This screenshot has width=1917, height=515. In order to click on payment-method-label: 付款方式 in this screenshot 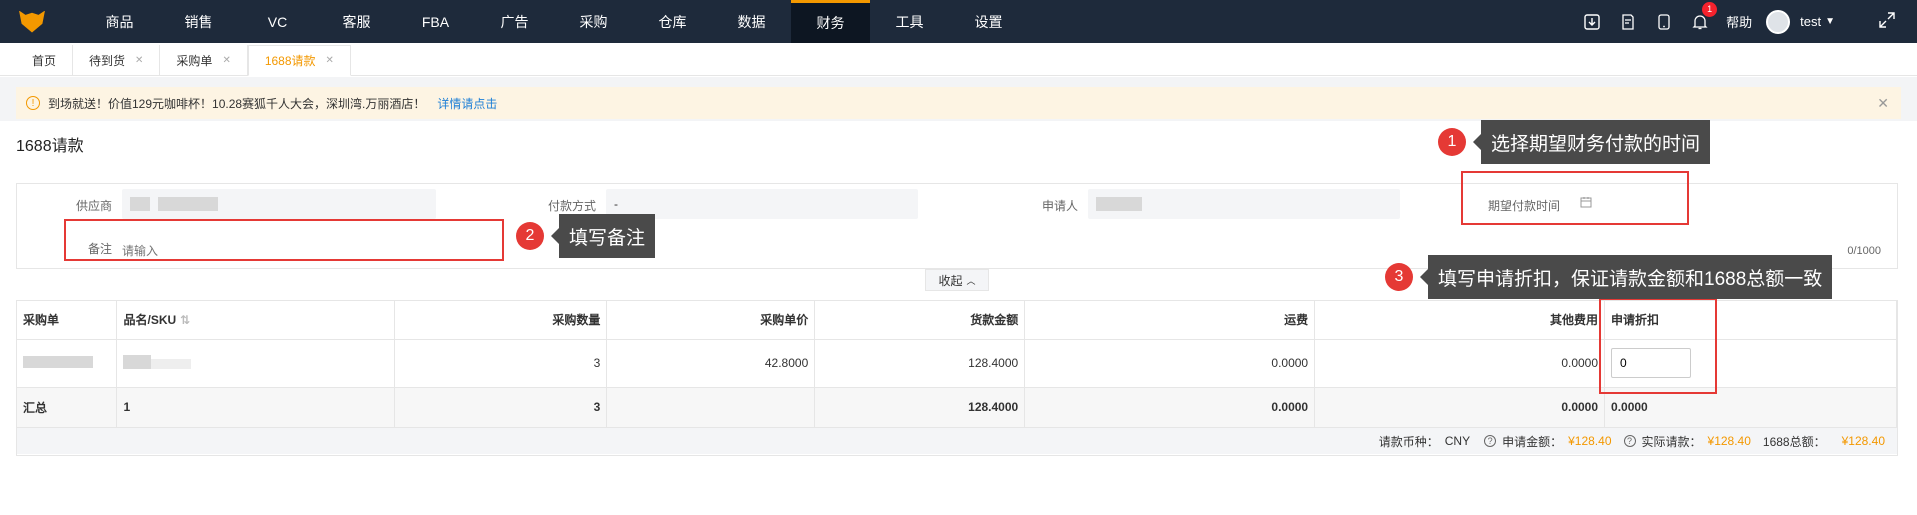, I will do `click(571, 206)`.